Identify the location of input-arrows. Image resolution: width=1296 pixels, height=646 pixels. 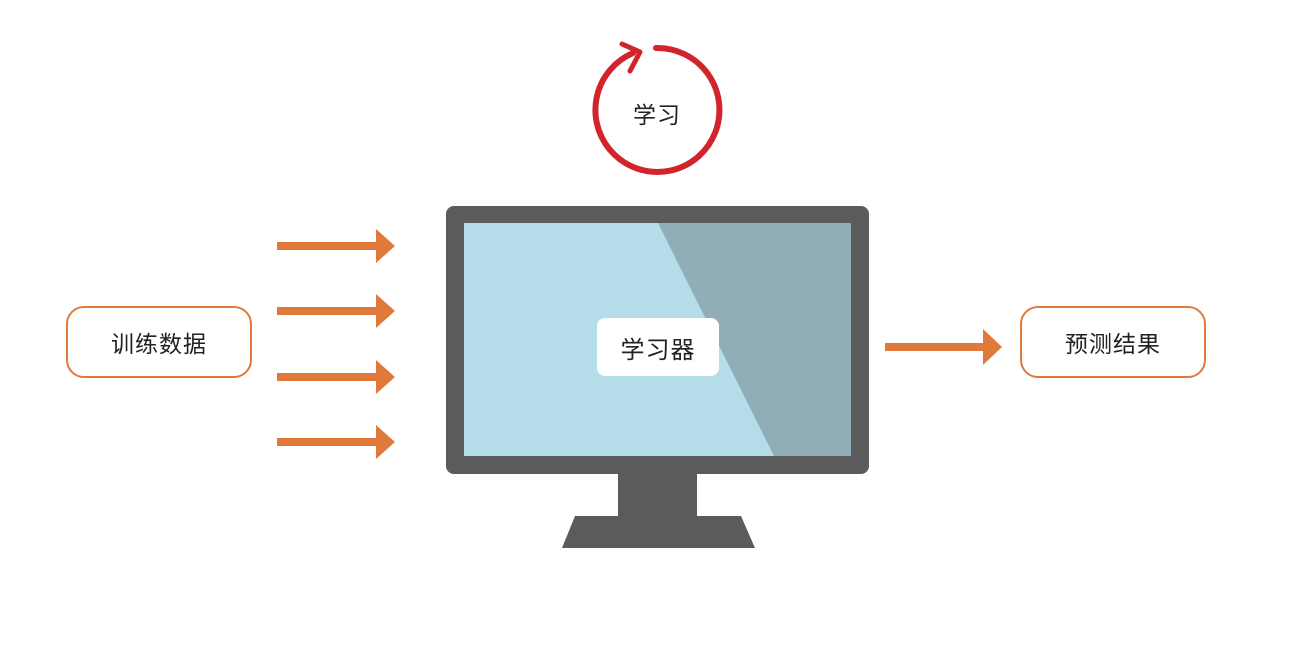
(336, 344).